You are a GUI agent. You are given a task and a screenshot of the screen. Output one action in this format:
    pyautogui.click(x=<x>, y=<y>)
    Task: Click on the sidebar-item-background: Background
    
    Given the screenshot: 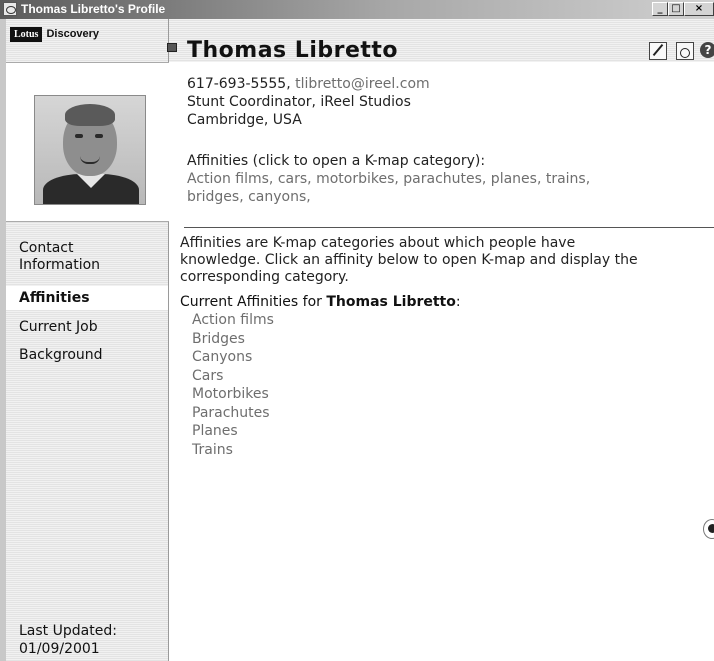 What is the action you would take?
    pyautogui.click(x=87, y=355)
    